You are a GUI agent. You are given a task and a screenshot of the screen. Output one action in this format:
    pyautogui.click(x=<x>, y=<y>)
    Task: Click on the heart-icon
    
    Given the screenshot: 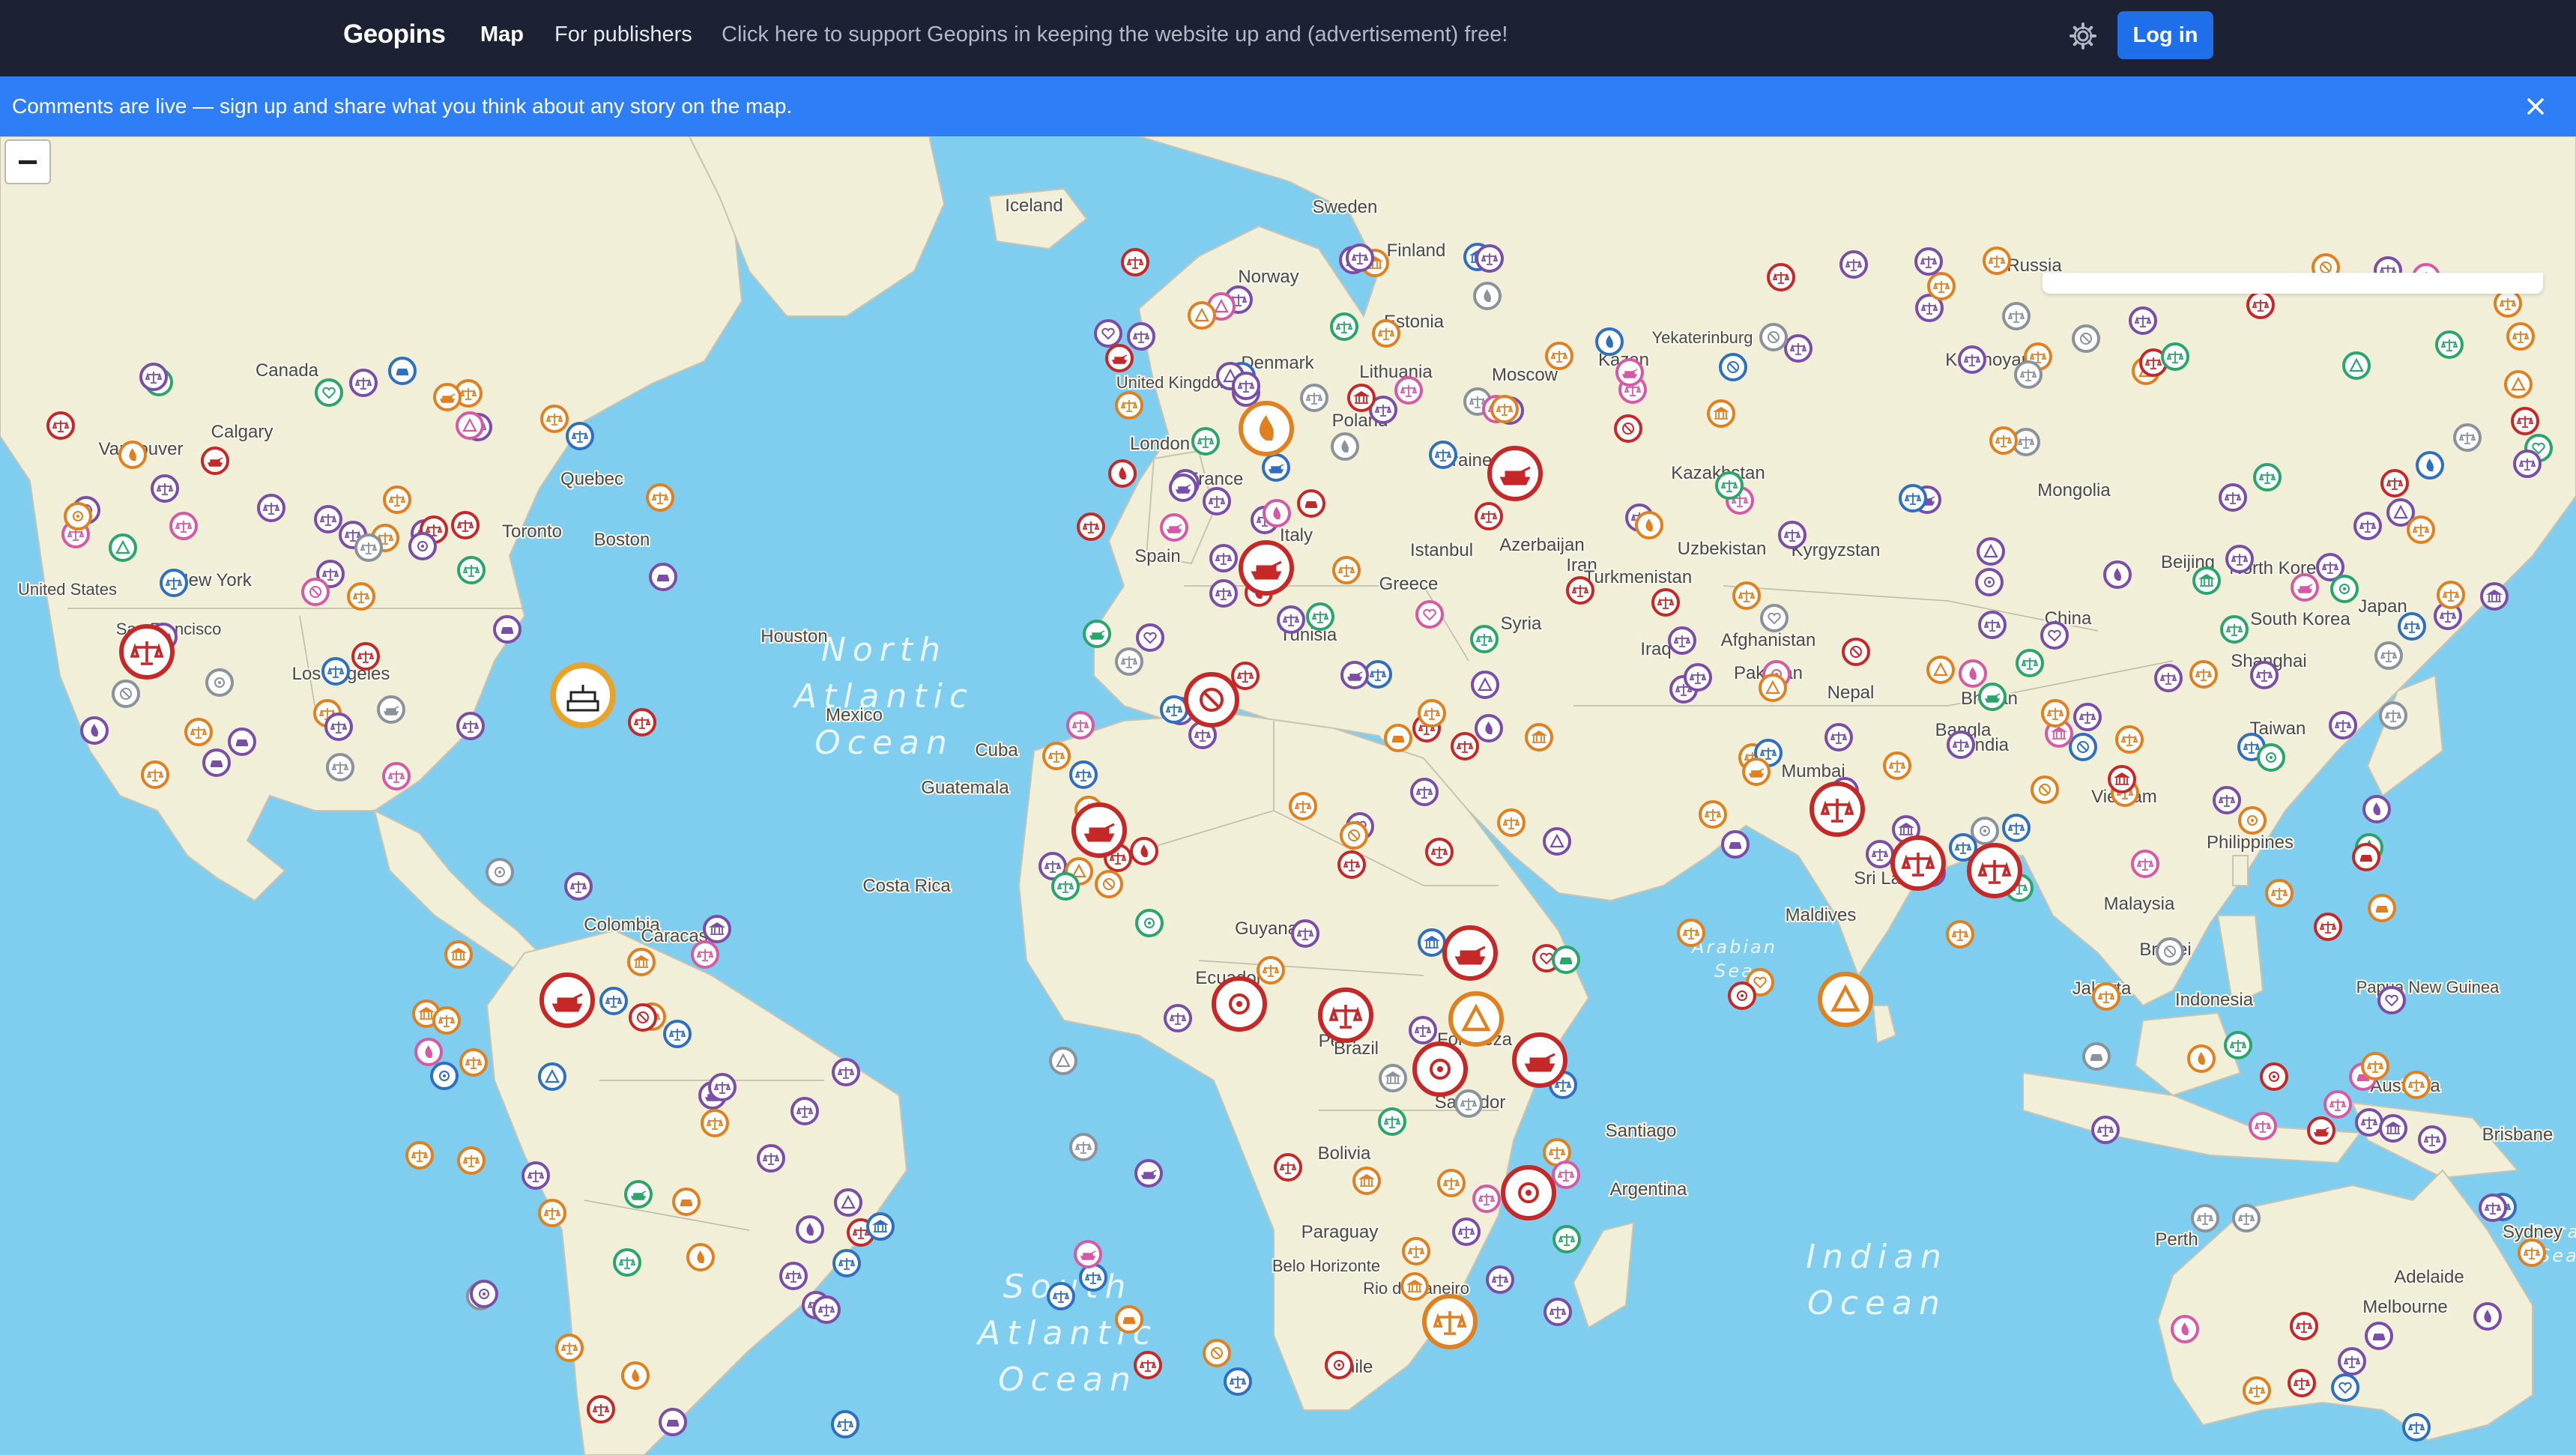 What is the action you would take?
    pyautogui.click(x=1150, y=637)
    